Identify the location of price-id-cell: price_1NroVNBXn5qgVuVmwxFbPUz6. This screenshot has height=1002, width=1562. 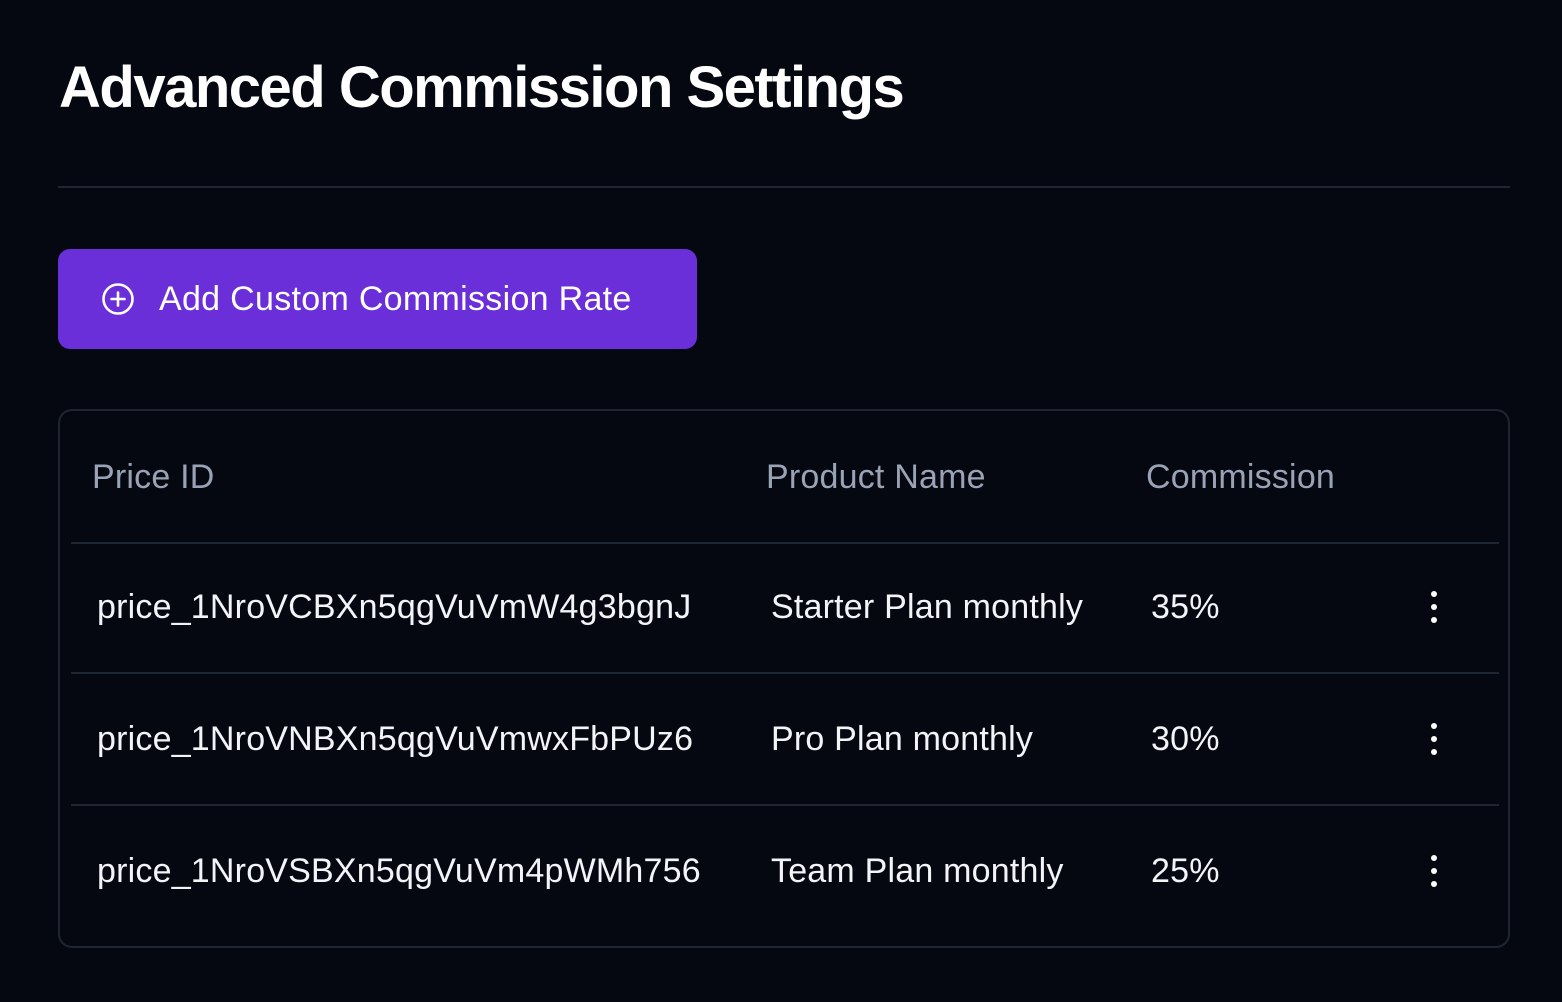
(395, 739).